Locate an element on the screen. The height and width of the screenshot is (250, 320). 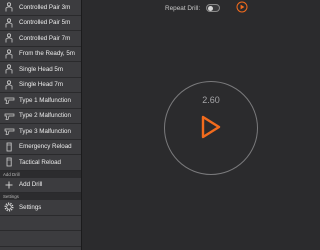
sidebar-item-add-drill: Add Drill is located at coordinates (40, 185).